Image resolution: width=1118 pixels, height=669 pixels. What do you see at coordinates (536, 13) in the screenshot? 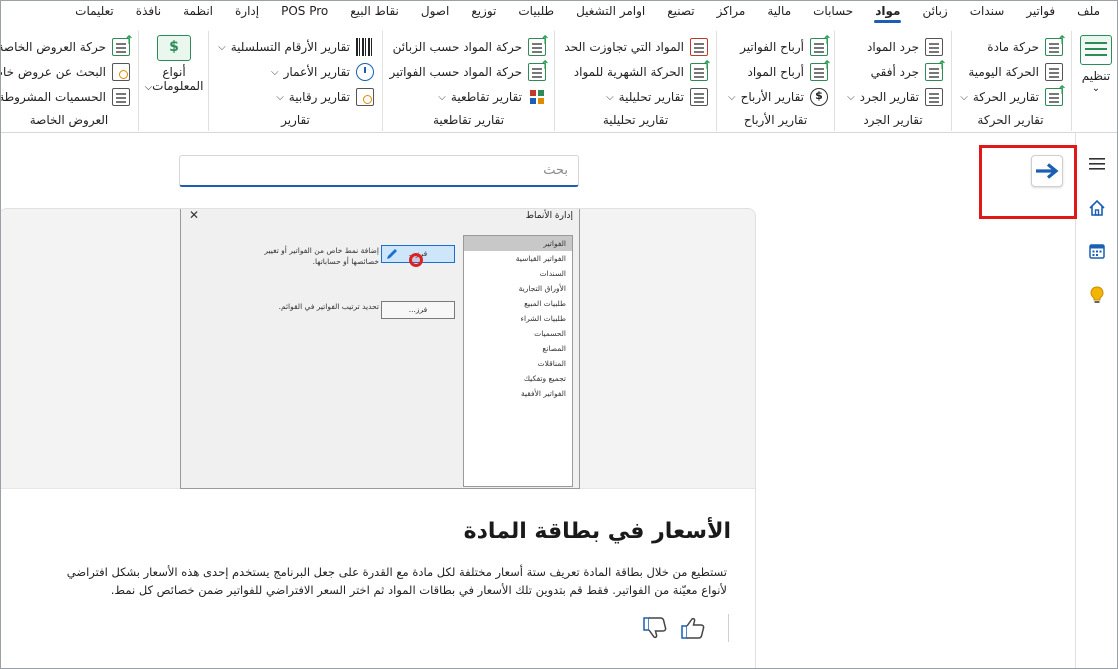
I see `menu-item-10: طلبيات` at bounding box center [536, 13].